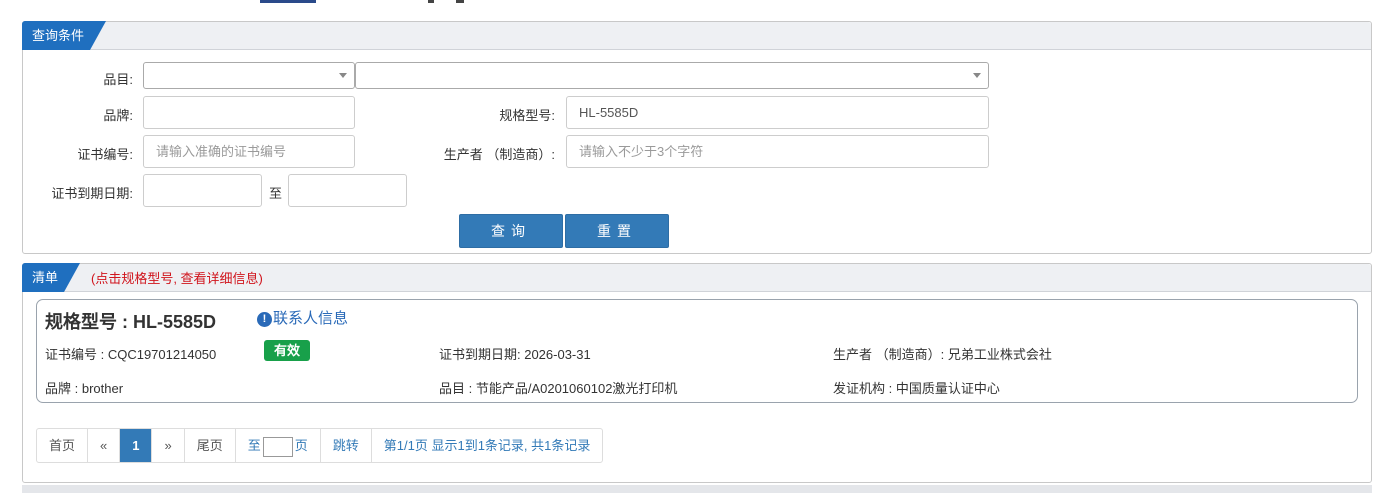 This screenshot has width=1378, height=493. Describe the element at coordinates (942, 354) in the screenshot. I see `manufacturer-text: 生产者 （制造商）: 兄弟工业株式会社` at that location.